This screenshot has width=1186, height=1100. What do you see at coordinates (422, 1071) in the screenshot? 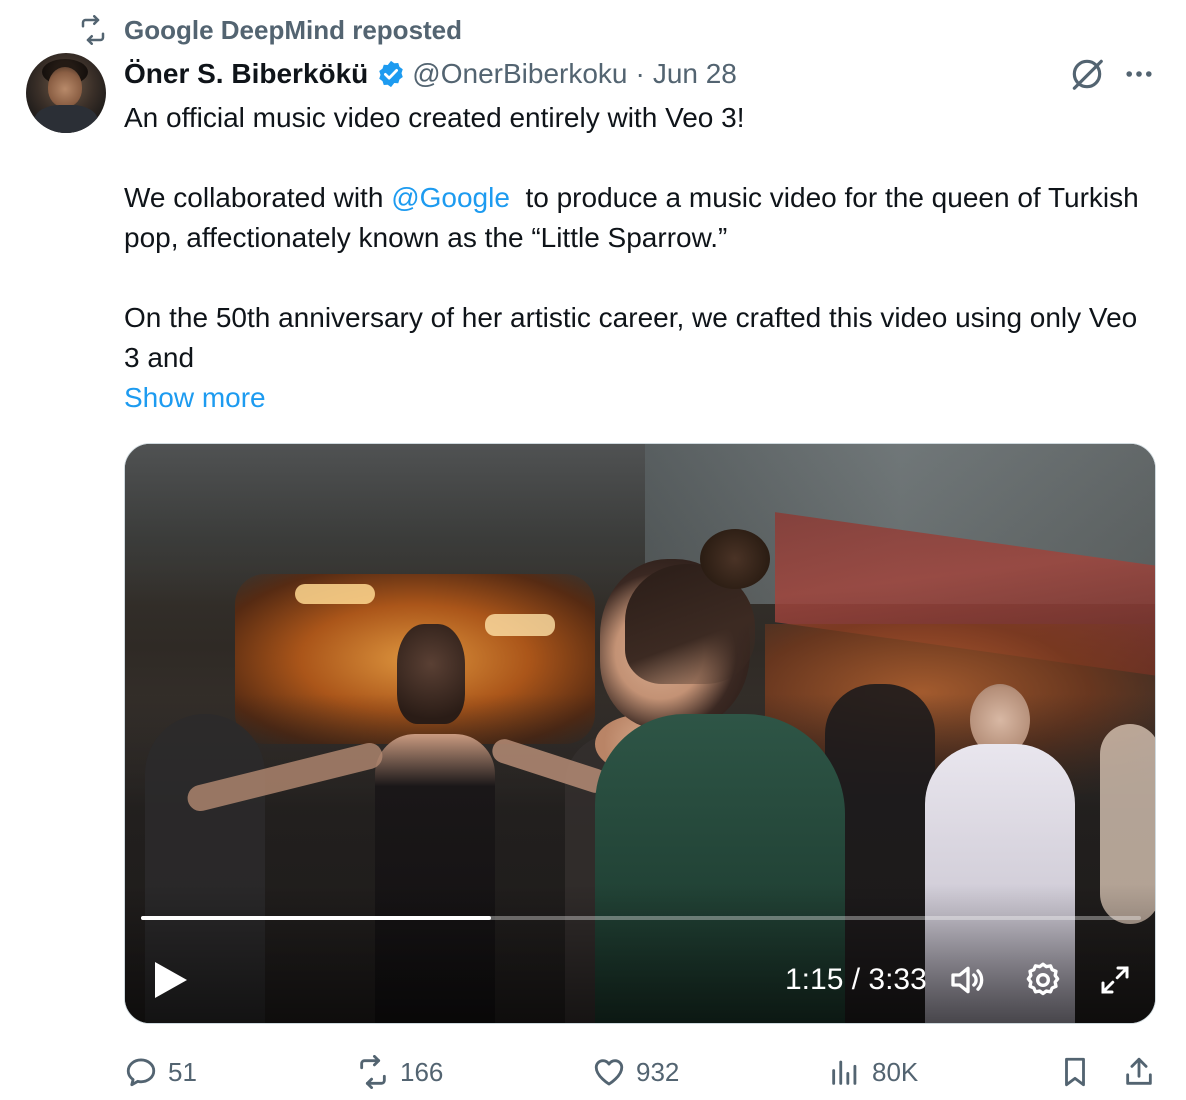
I see `repost-count: 166` at bounding box center [422, 1071].